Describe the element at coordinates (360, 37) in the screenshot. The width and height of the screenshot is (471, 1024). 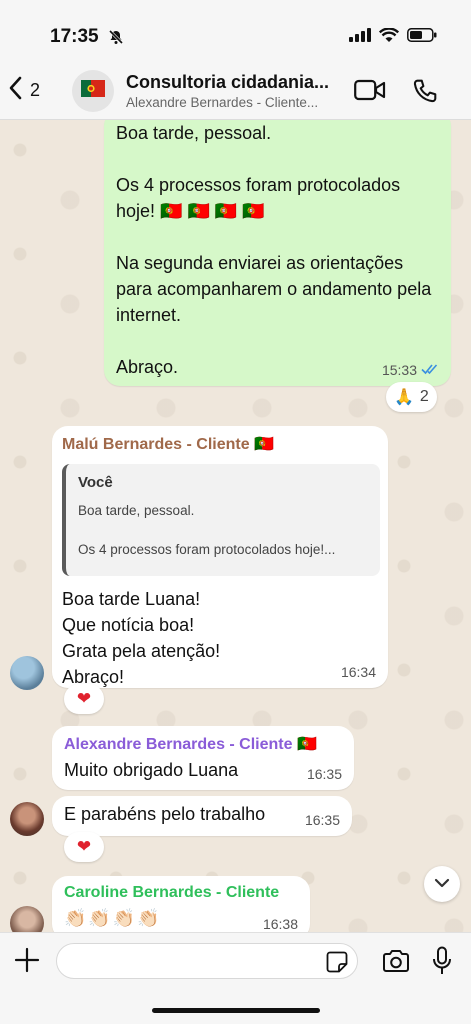
I see `signal-icon` at that location.